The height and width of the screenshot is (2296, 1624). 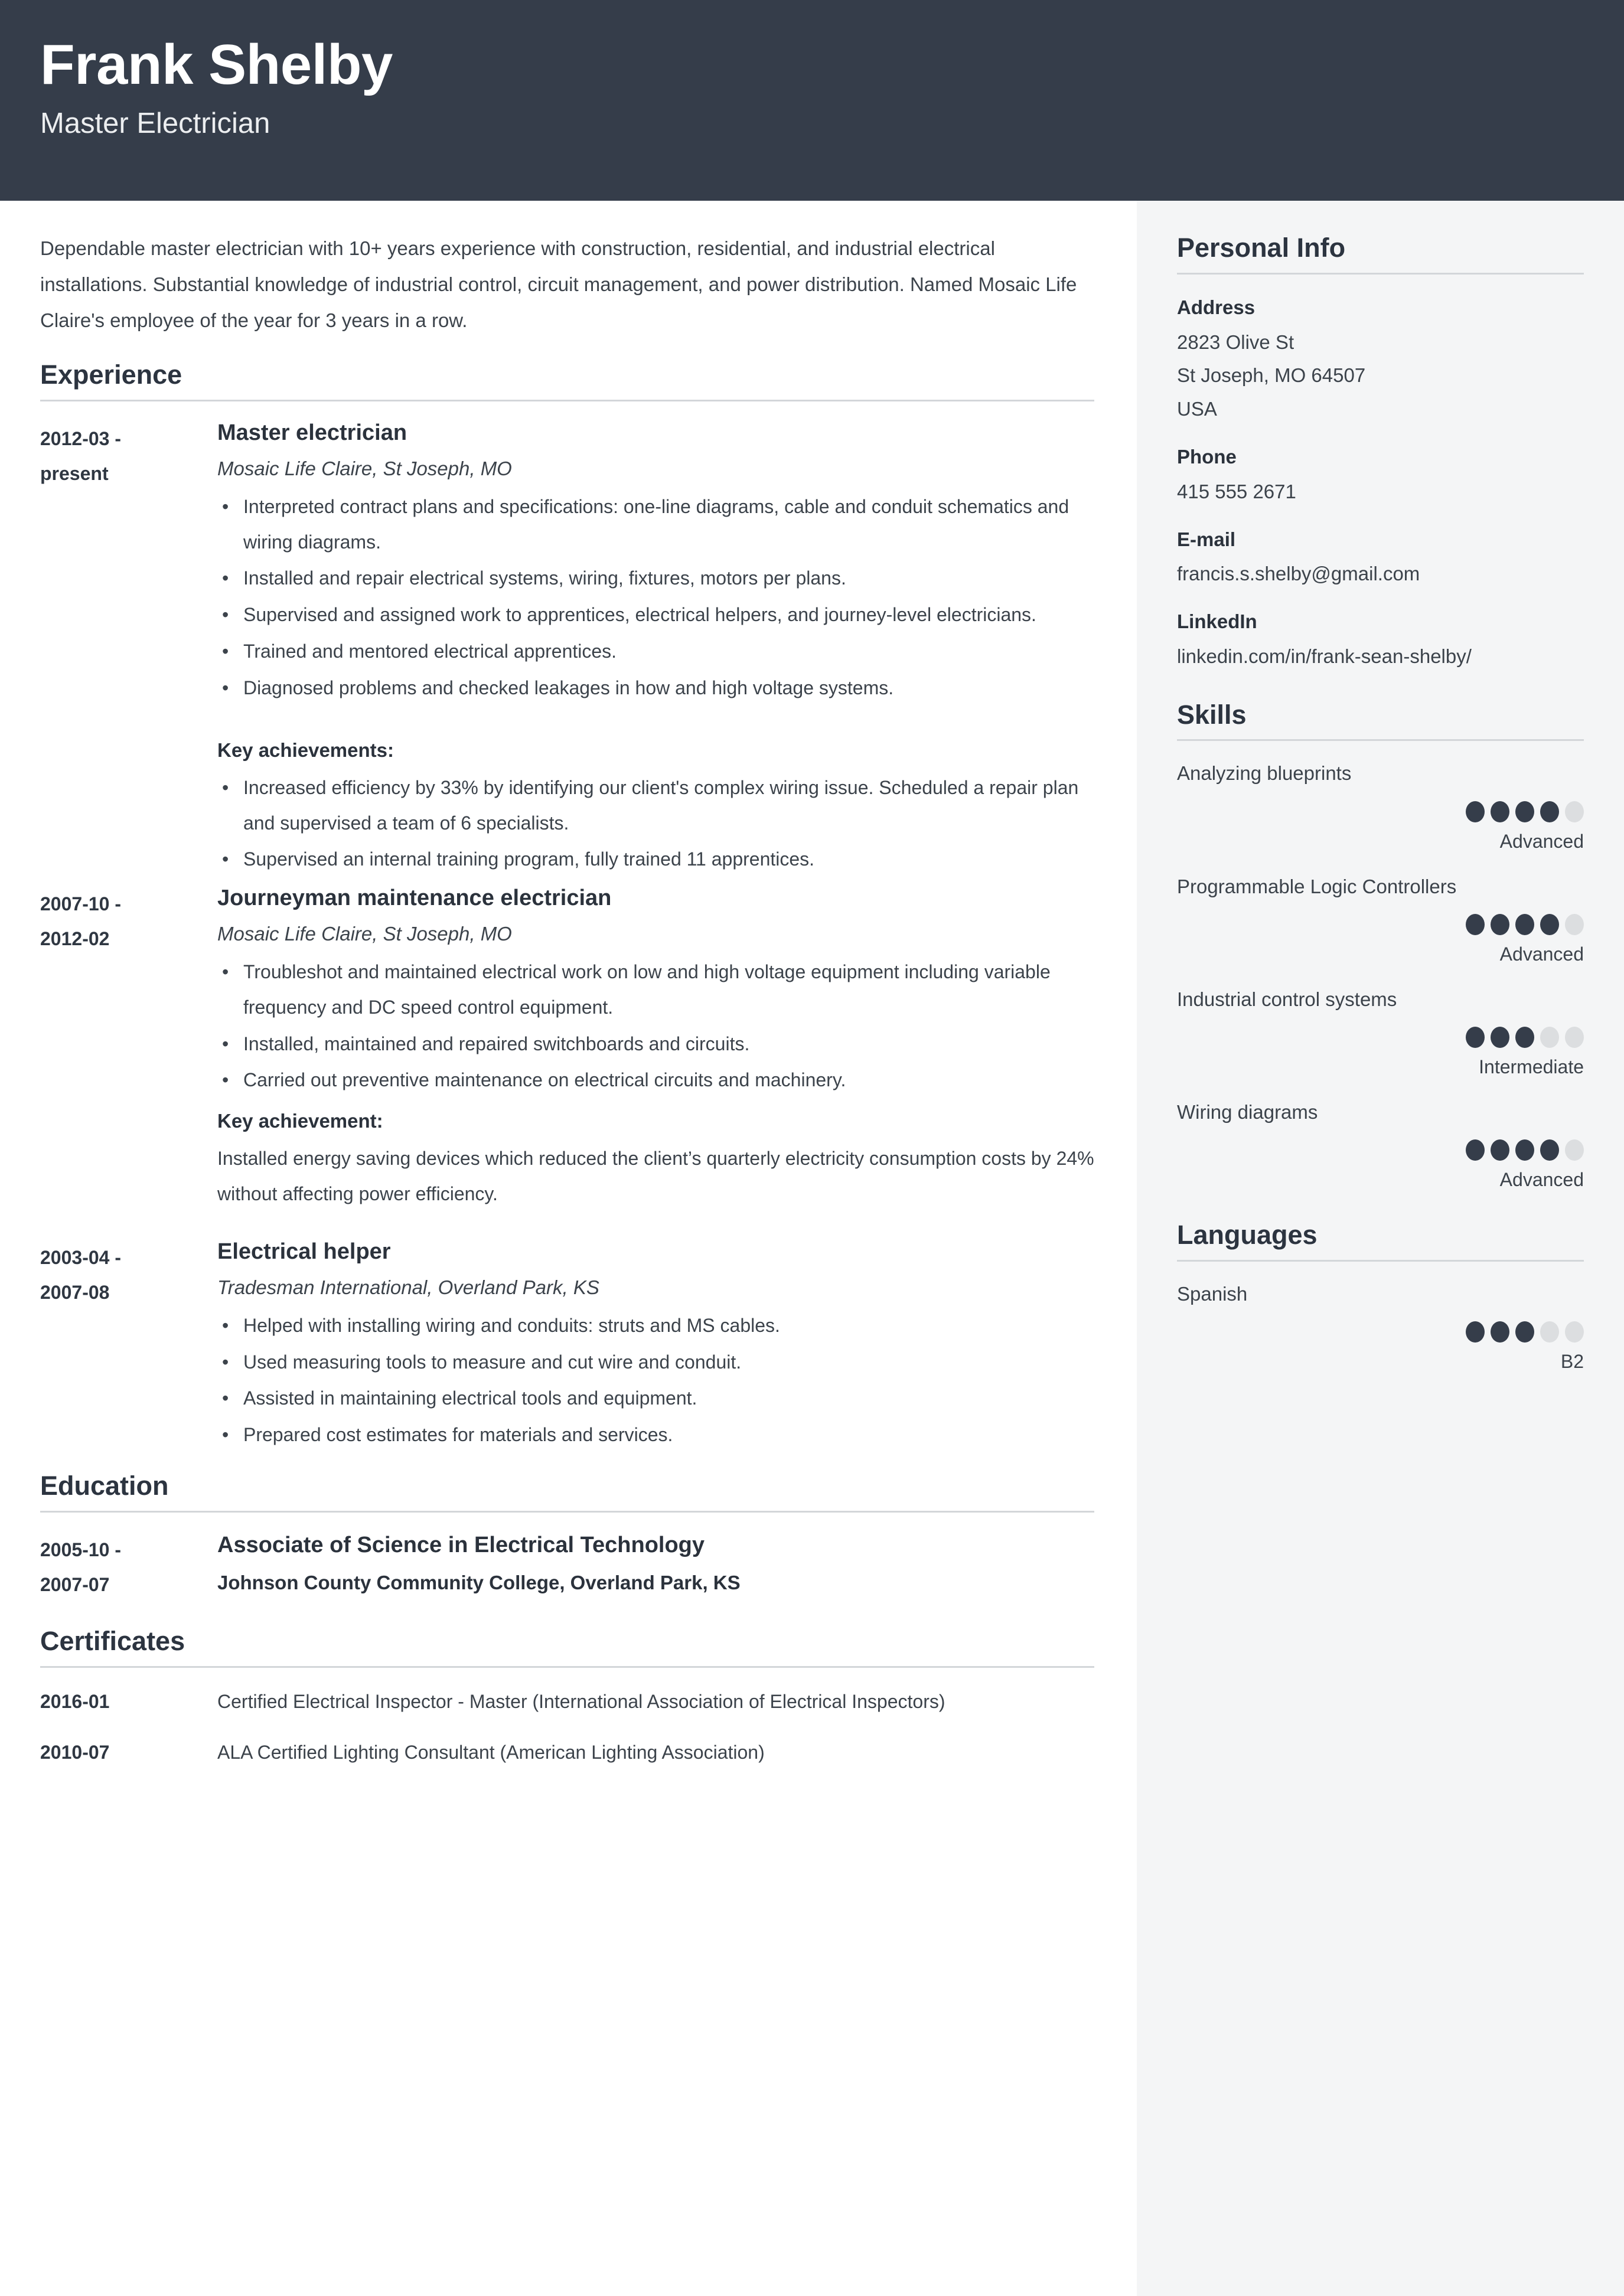 What do you see at coordinates (1235, 342) in the screenshot?
I see `address-line-1: 2823 Olive St` at bounding box center [1235, 342].